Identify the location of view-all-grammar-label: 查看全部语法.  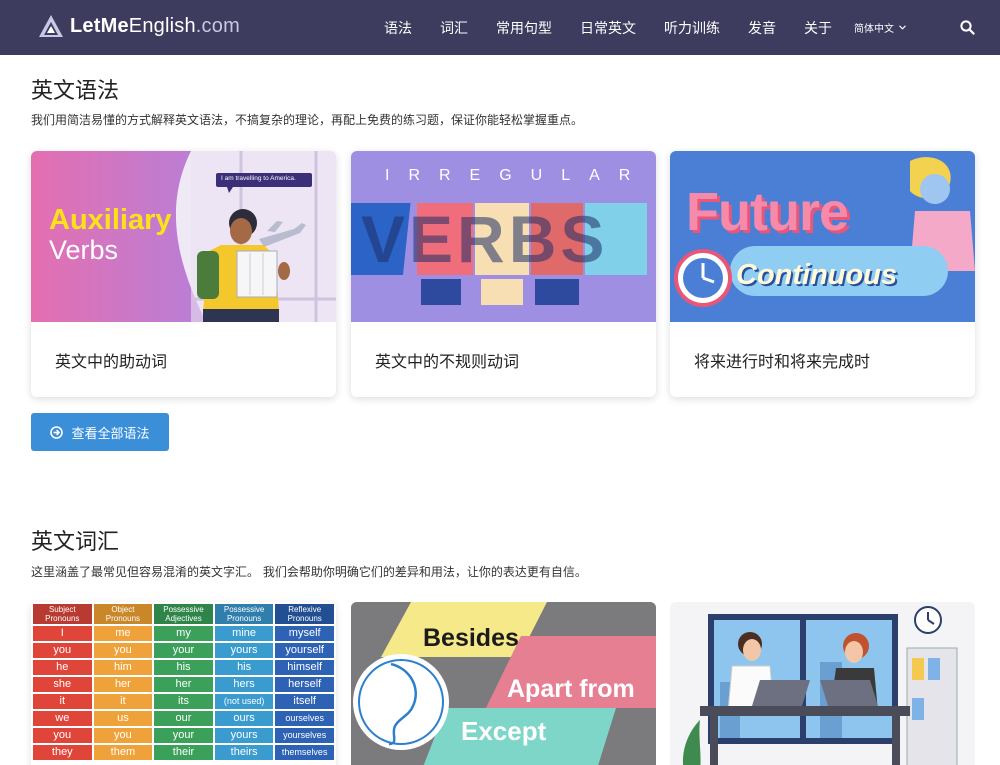
(110, 434).